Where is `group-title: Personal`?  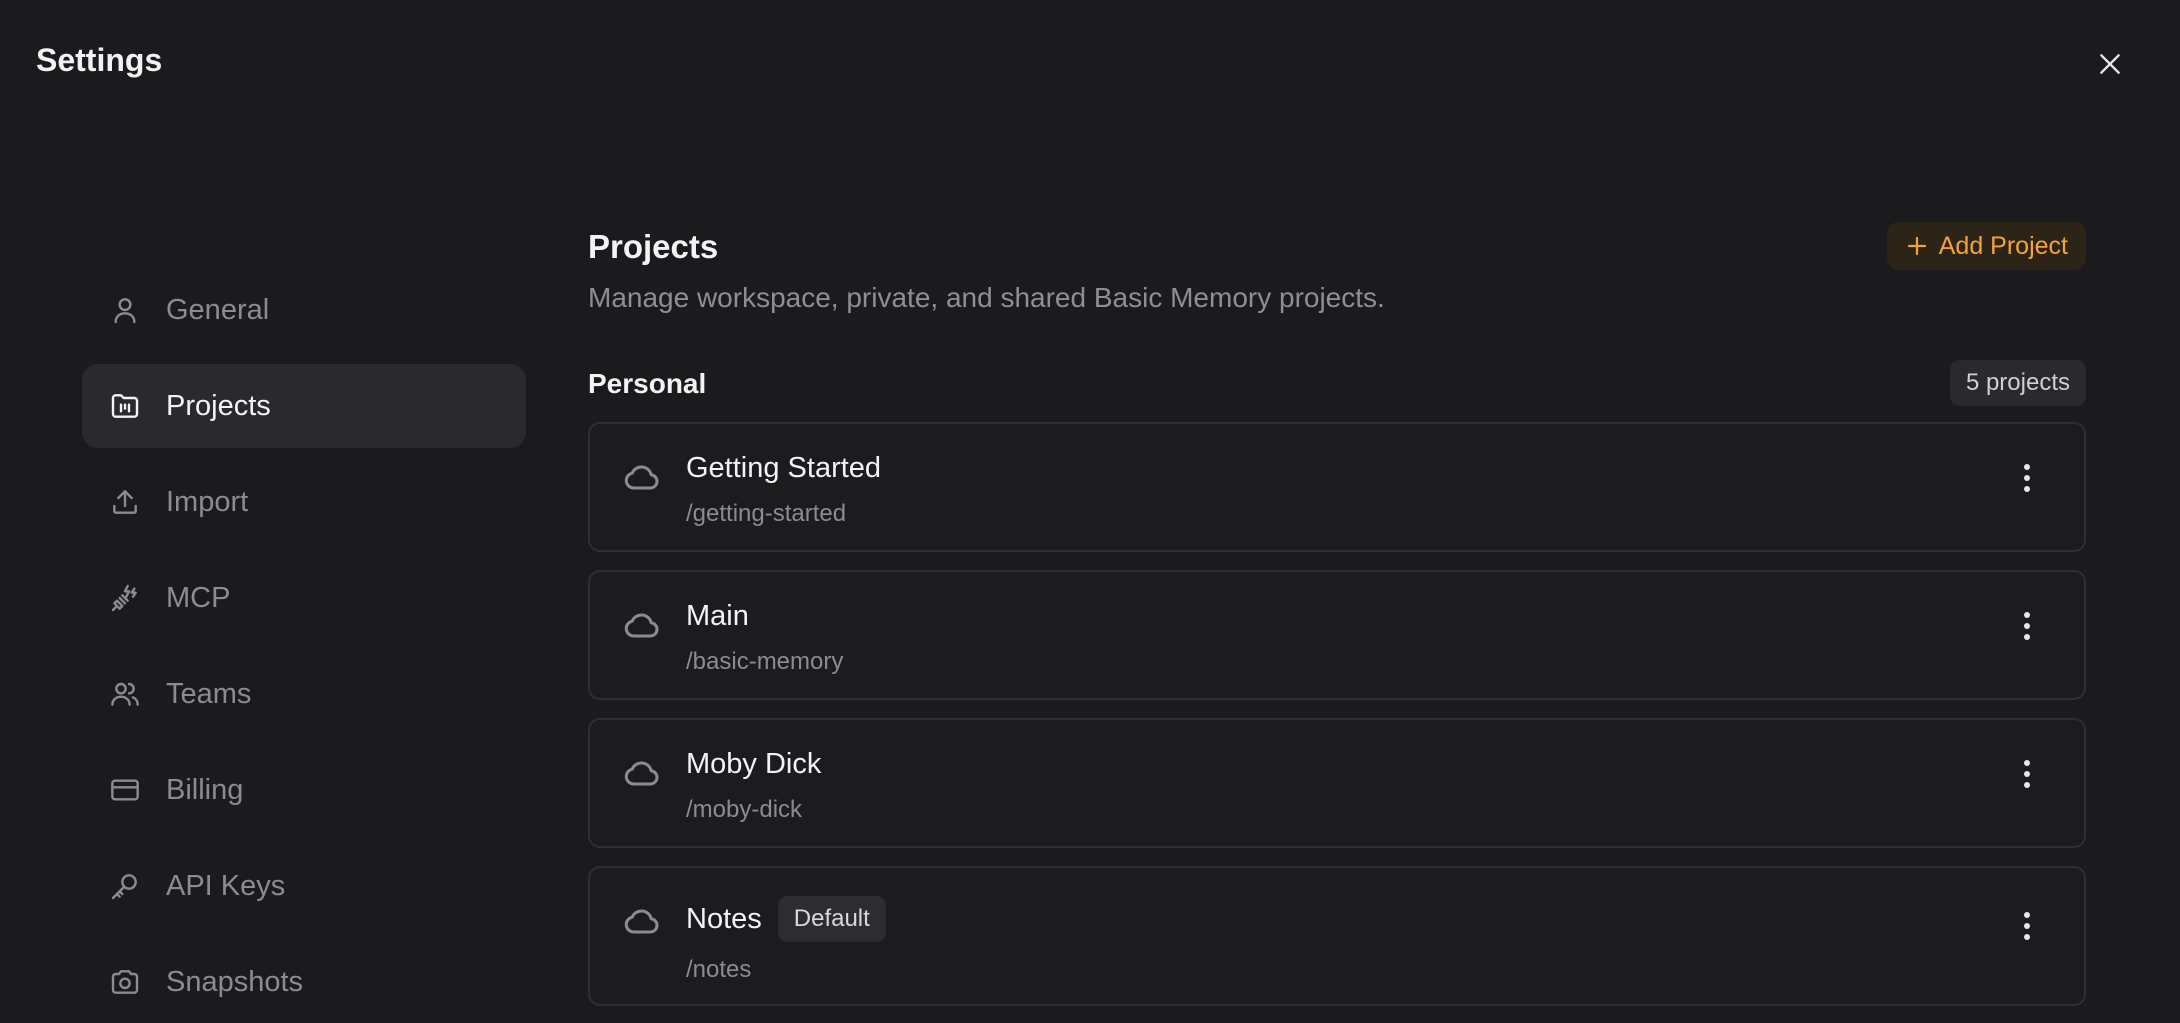 group-title: Personal is located at coordinates (647, 383).